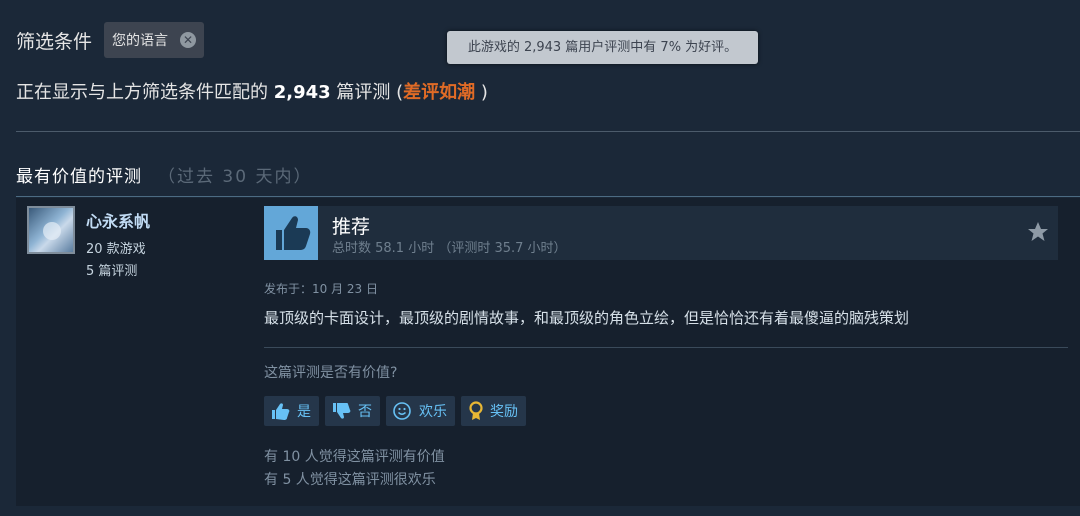  Describe the element at coordinates (484, 92) in the screenshot. I see `summary-close: )` at that location.